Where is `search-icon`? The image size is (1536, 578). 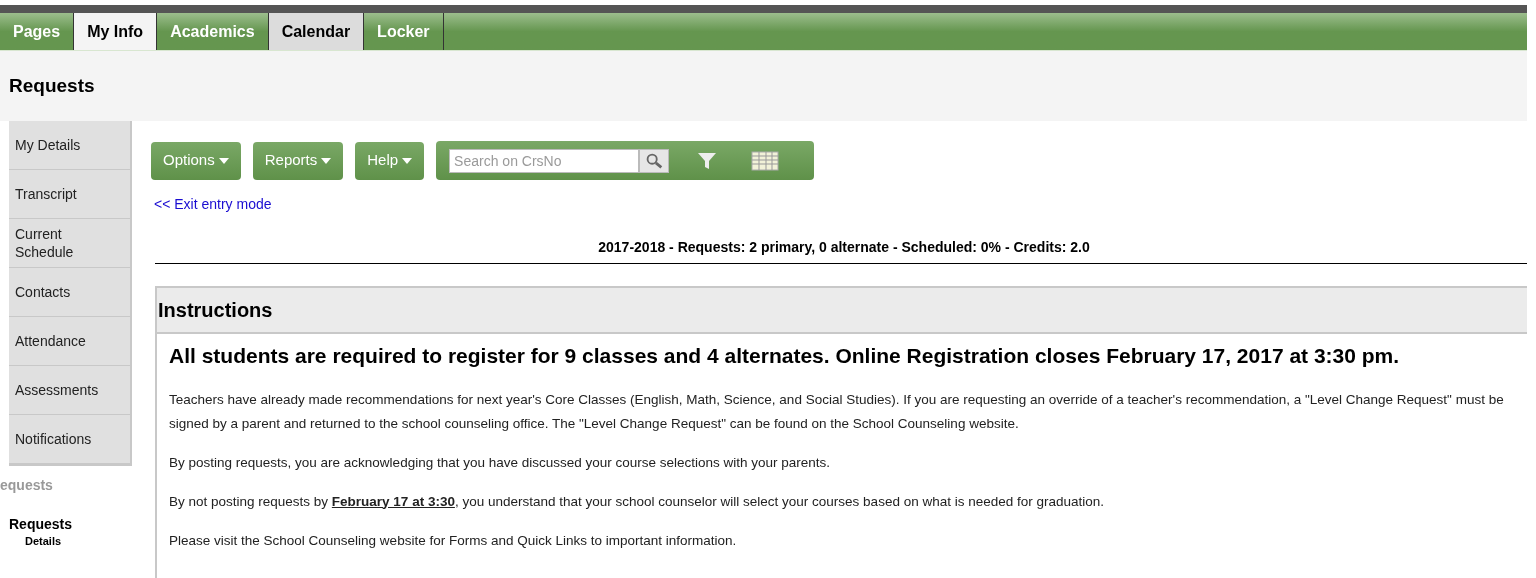
search-icon is located at coordinates (654, 160).